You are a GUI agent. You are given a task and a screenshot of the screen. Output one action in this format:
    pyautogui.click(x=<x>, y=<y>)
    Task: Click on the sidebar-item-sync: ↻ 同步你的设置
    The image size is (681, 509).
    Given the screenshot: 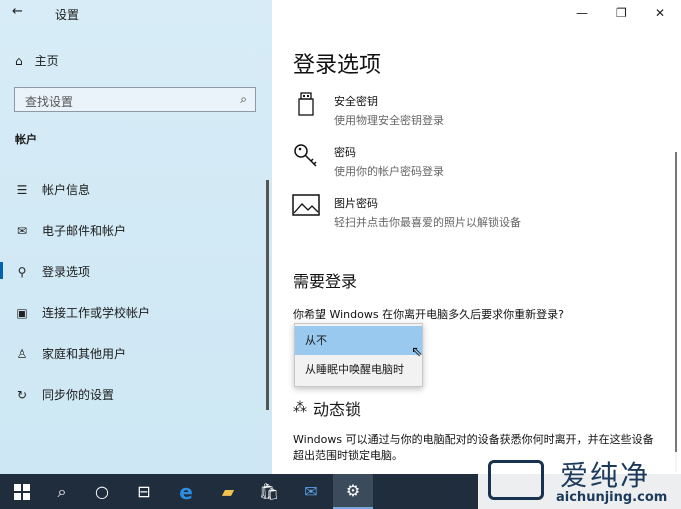 What is the action you would take?
    pyautogui.click(x=64, y=394)
    